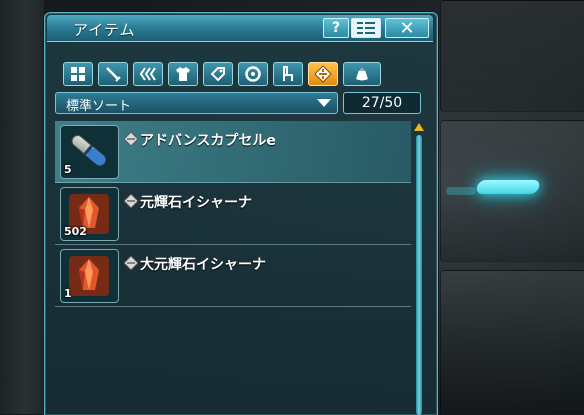  What do you see at coordinates (89, 214) in the screenshot?
I see `item-thumbnail: 502` at bounding box center [89, 214].